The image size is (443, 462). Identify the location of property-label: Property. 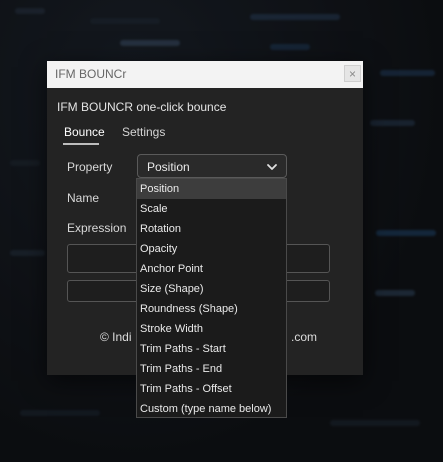
(90, 167).